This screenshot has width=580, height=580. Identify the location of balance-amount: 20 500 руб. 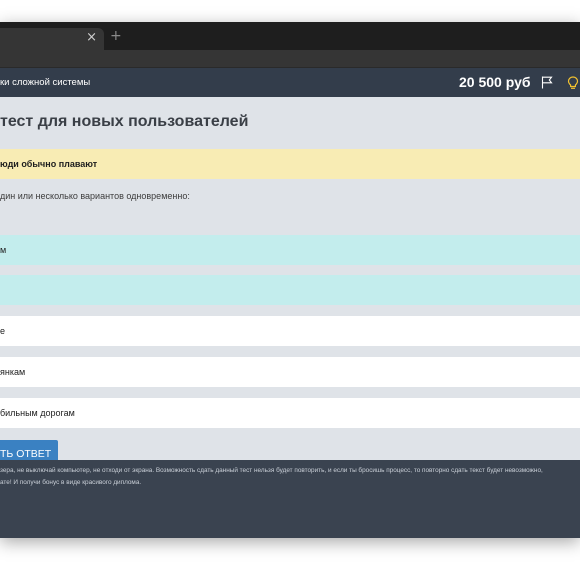
(495, 82).